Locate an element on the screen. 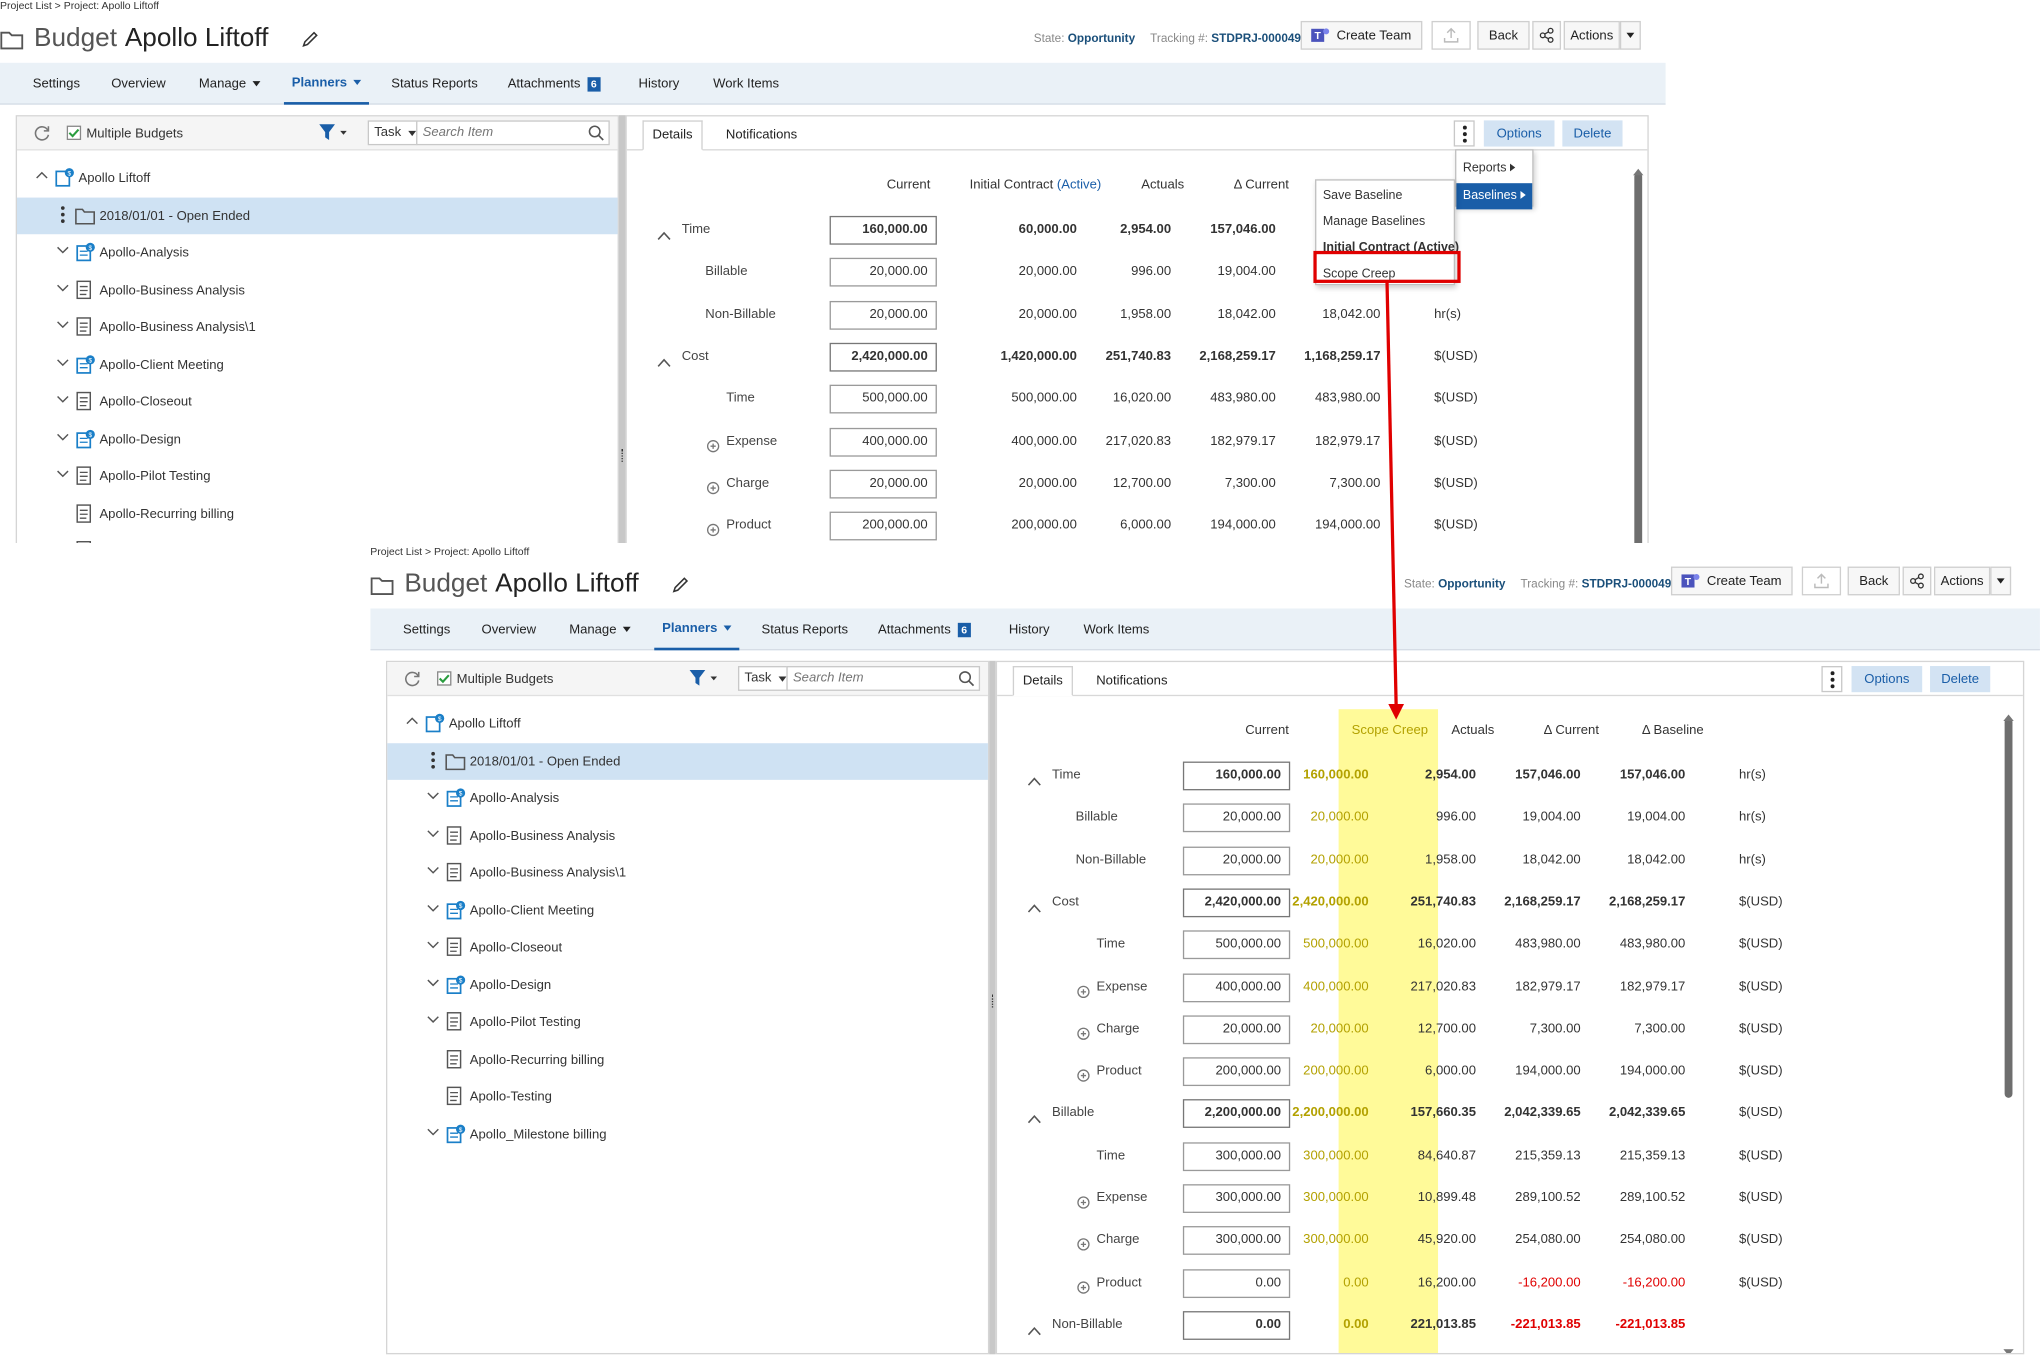 The width and height of the screenshot is (2040, 1361). scroll-down-arrow-icon is located at coordinates (2008, 1346).